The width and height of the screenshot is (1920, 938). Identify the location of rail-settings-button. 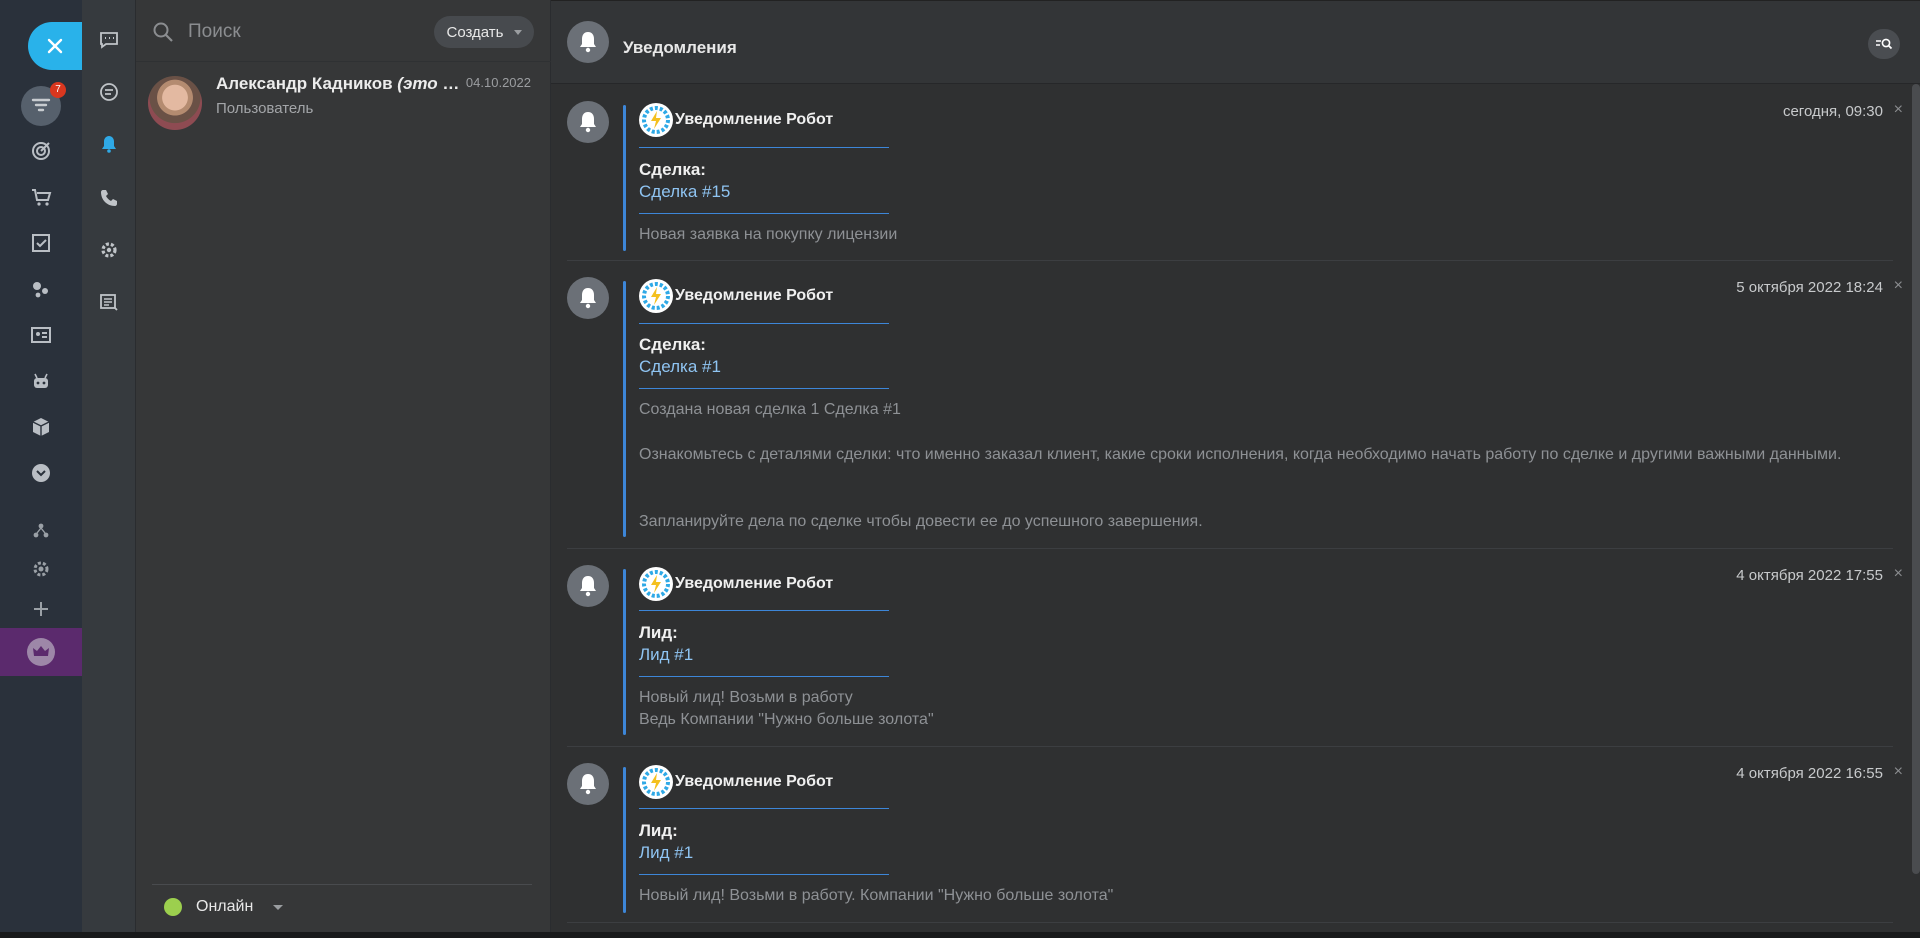
(41, 569).